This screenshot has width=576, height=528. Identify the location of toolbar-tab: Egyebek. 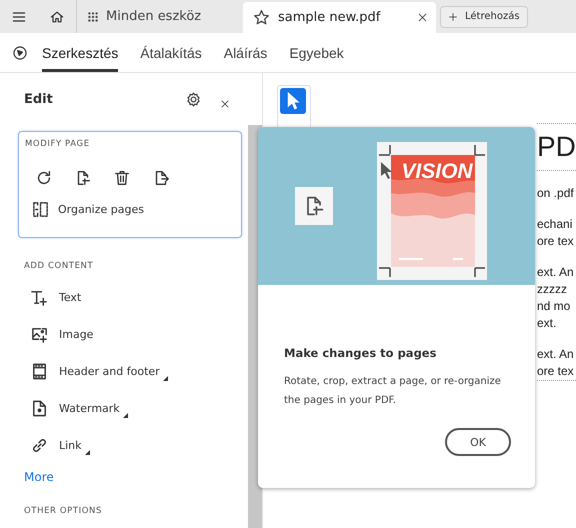
(316, 52).